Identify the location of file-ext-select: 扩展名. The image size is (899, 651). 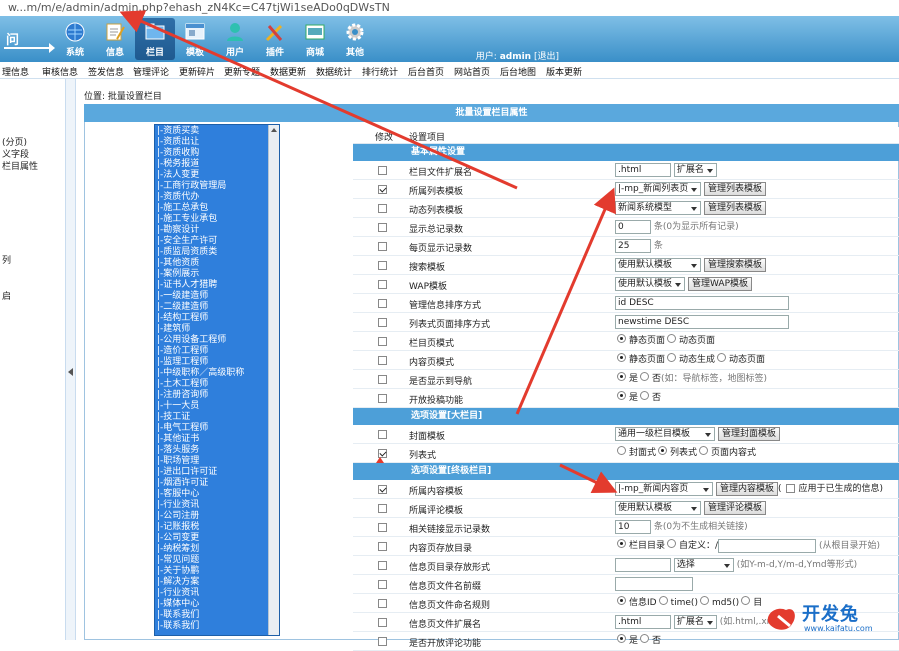
(695, 622).